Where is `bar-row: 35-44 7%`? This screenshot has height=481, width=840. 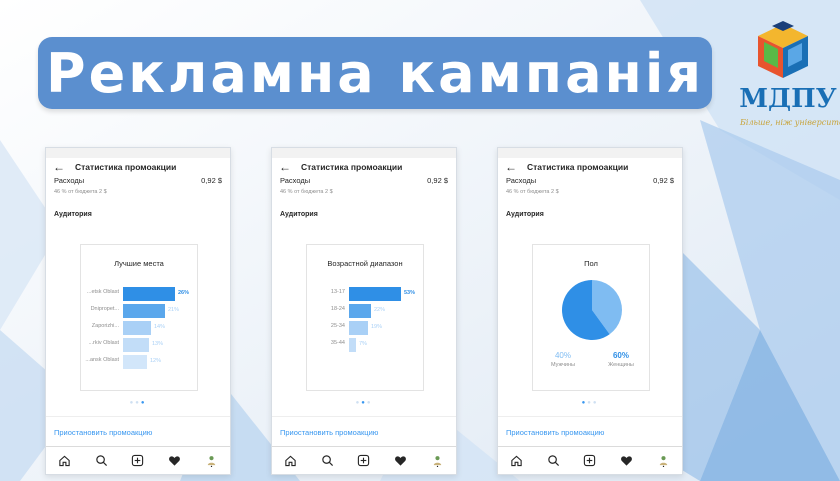
bar-row: 35-44 7% is located at coordinates (366, 345).